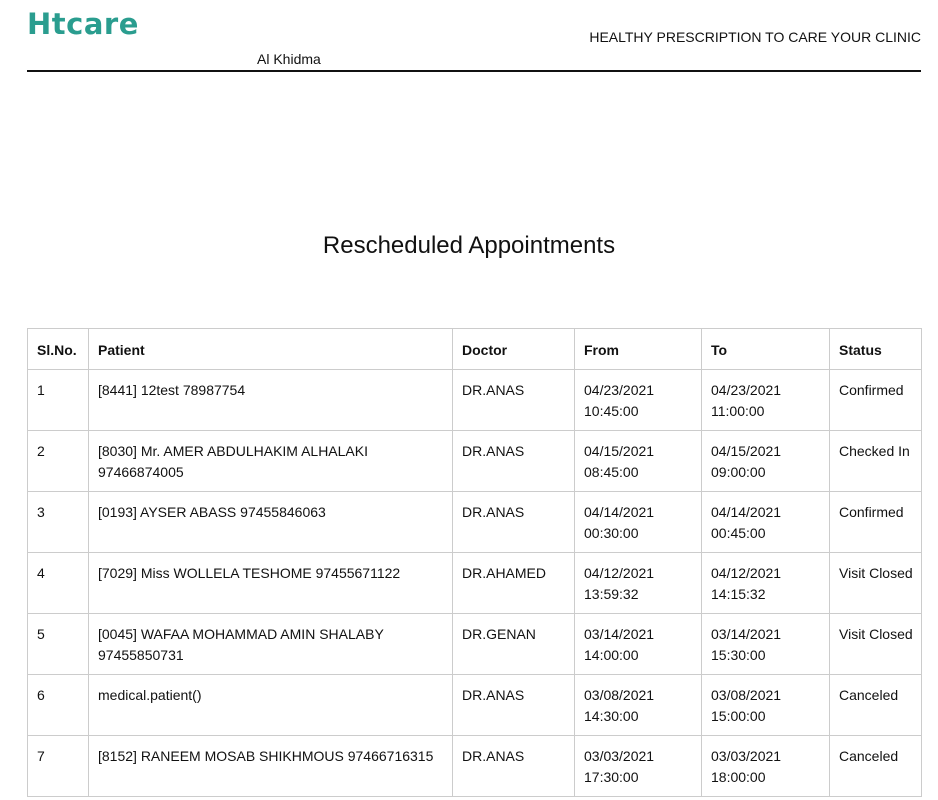  What do you see at coordinates (58, 705) in the screenshot?
I see `cell-sl: 6` at bounding box center [58, 705].